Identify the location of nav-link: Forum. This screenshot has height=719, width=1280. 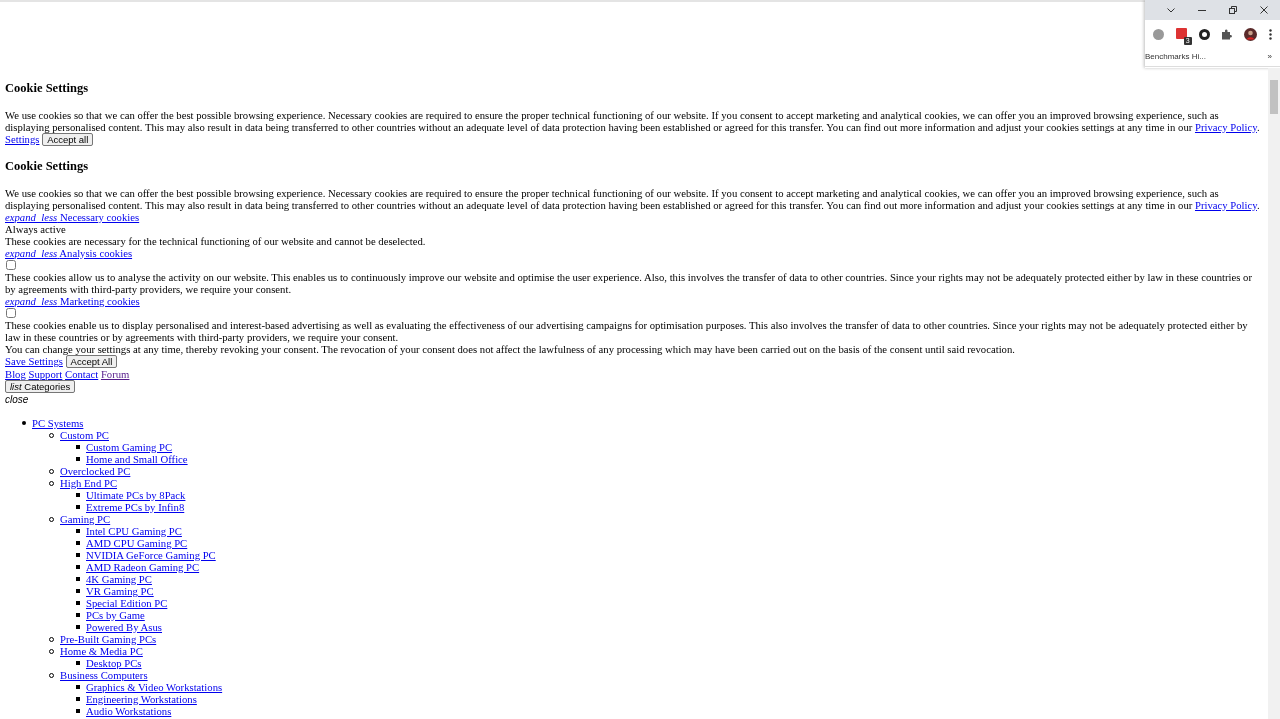
(115, 374).